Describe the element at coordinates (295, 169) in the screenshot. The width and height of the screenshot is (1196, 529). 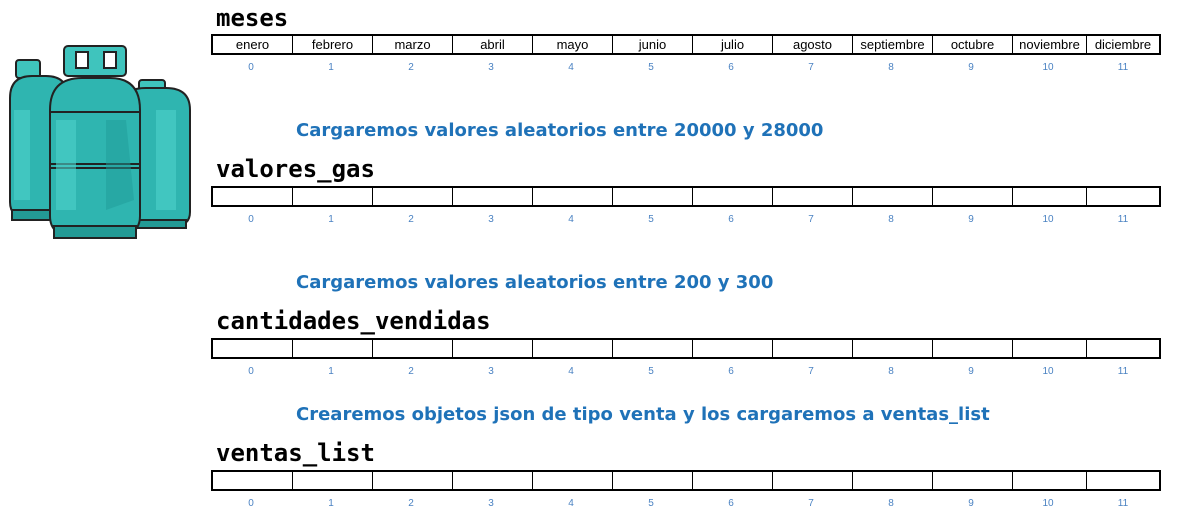
I see `array-title-valores-gas: valores_gas` at that location.